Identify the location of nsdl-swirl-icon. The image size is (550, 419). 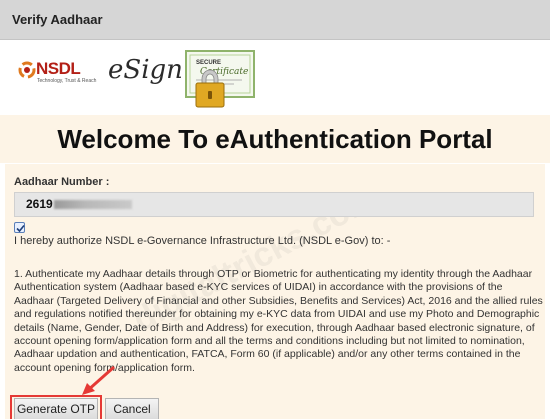
(27, 70).